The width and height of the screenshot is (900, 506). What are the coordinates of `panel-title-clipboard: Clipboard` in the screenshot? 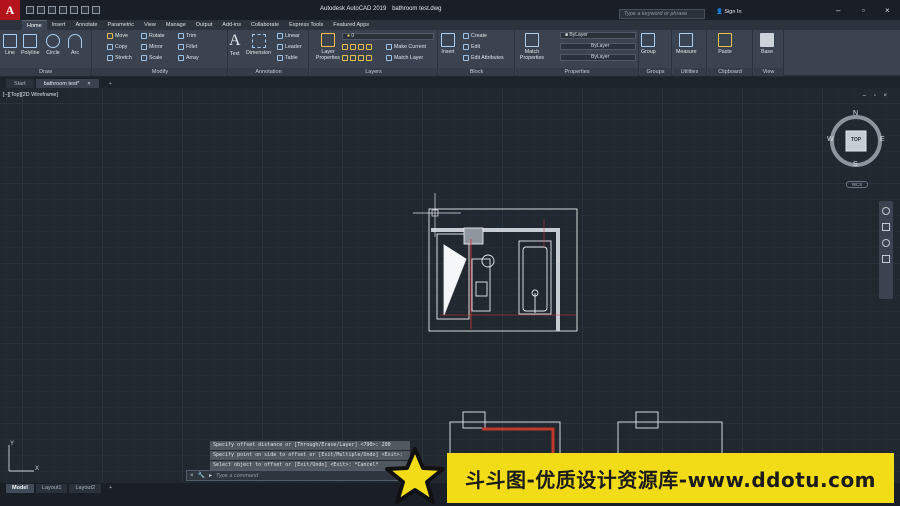 It's located at (730, 72).